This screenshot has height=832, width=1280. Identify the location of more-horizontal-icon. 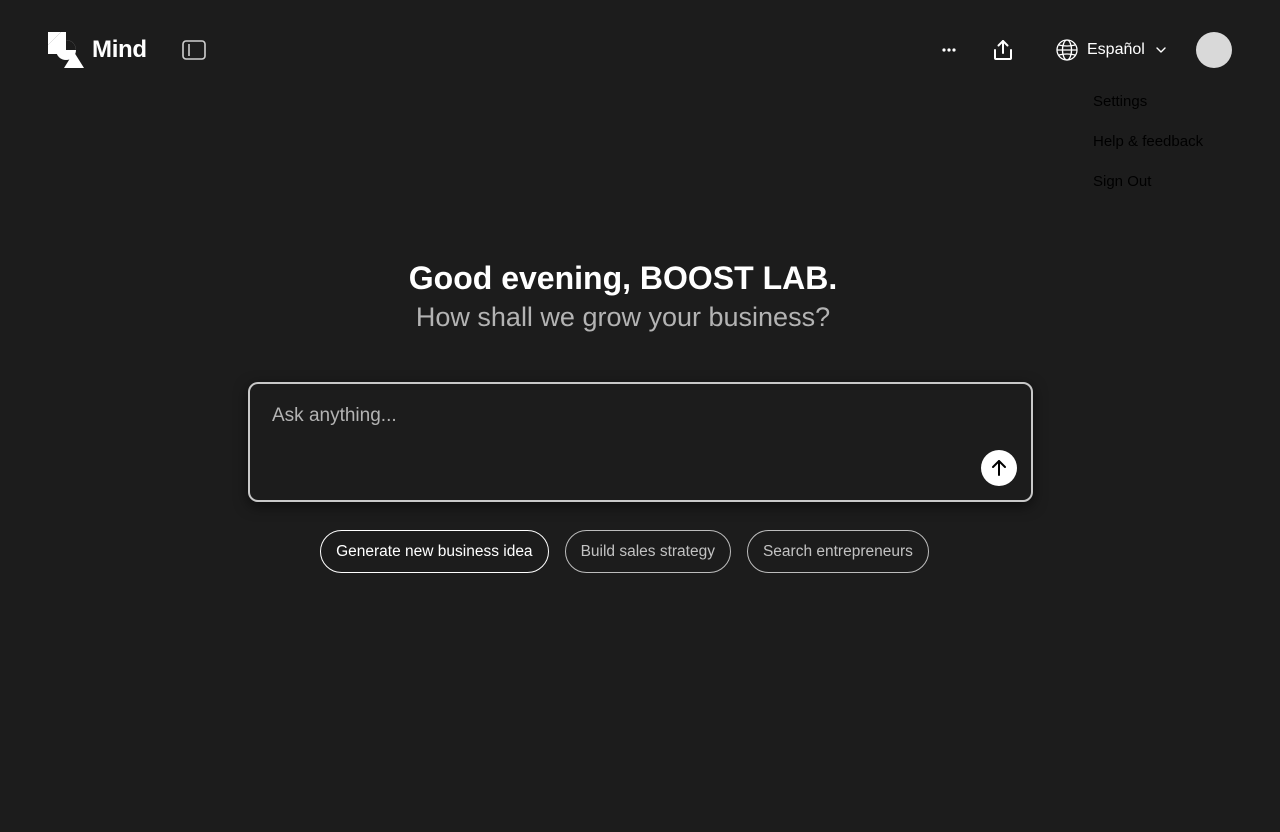
(949, 50).